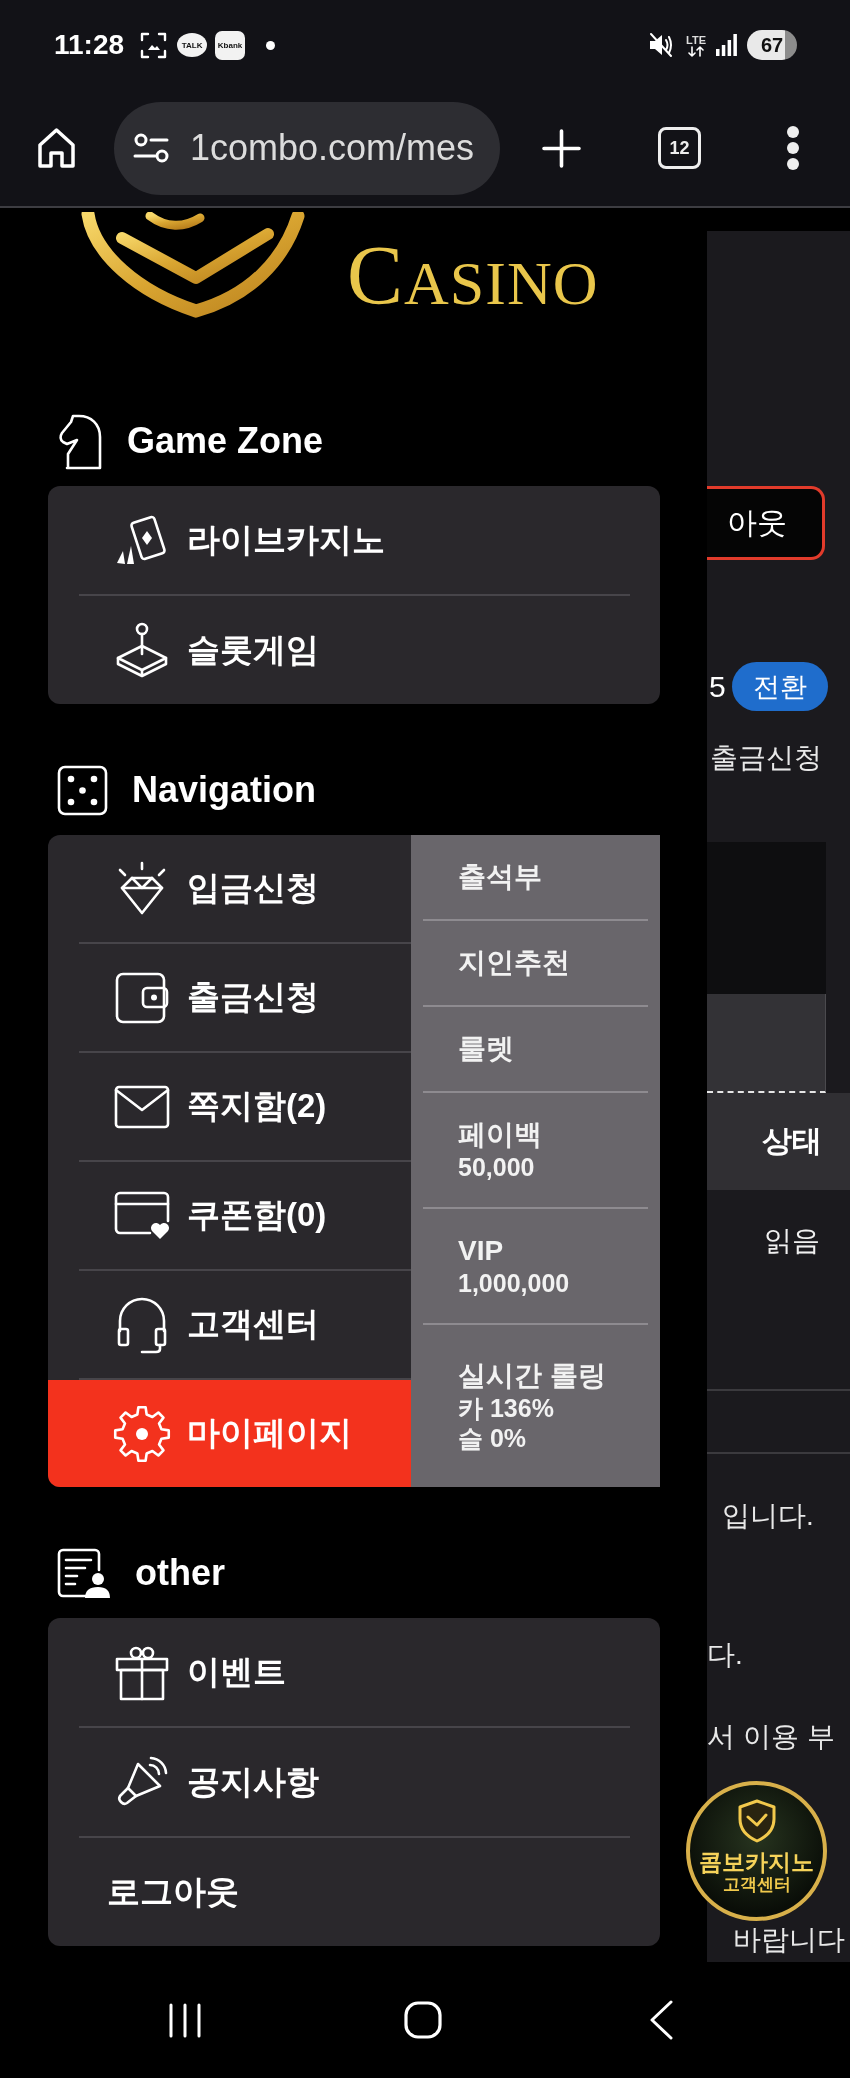 This screenshot has width=850, height=2078. Describe the element at coordinates (229, 1433) in the screenshot. I see `menu-item: 마이페이지` at that location.